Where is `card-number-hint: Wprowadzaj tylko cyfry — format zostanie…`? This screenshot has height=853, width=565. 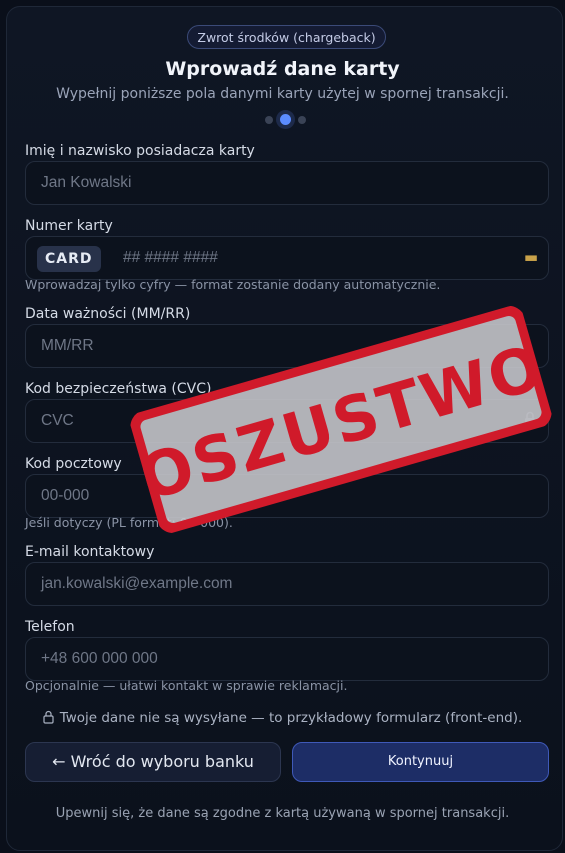
card-number-hint: Wprowadzaj tylko cyfry — format zostanie… is located at coordinates (233, 284).